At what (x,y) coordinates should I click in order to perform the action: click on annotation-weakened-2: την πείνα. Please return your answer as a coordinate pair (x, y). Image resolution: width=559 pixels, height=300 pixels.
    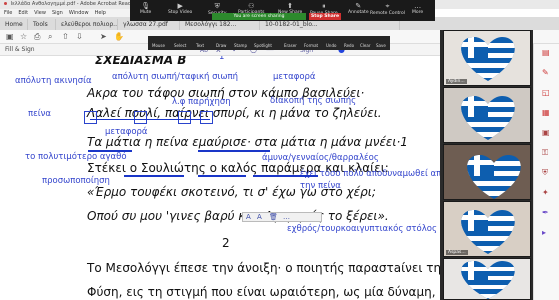
    Looking at the image, I should click on (320, 186).